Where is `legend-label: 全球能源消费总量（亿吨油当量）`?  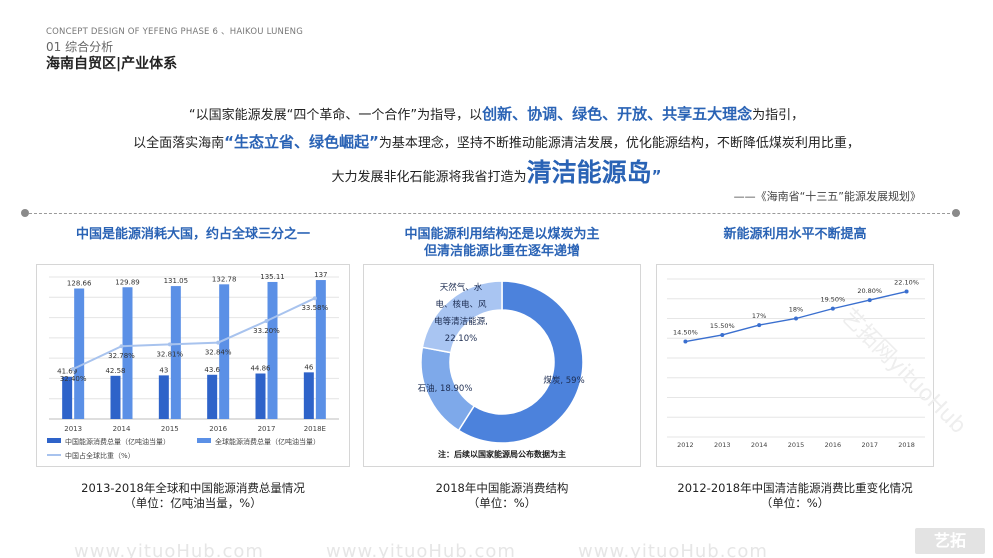
legend-label: 全球能源消费总量（亿吨油当量） is located at coordinates (267, 441).